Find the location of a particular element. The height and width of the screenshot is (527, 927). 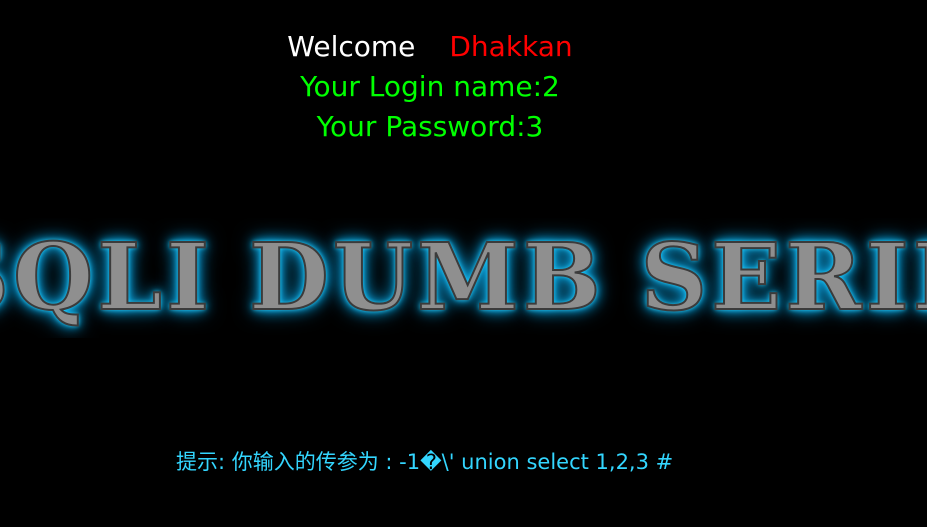

welcome-label: Welcome is located at coordinates (351, 46).